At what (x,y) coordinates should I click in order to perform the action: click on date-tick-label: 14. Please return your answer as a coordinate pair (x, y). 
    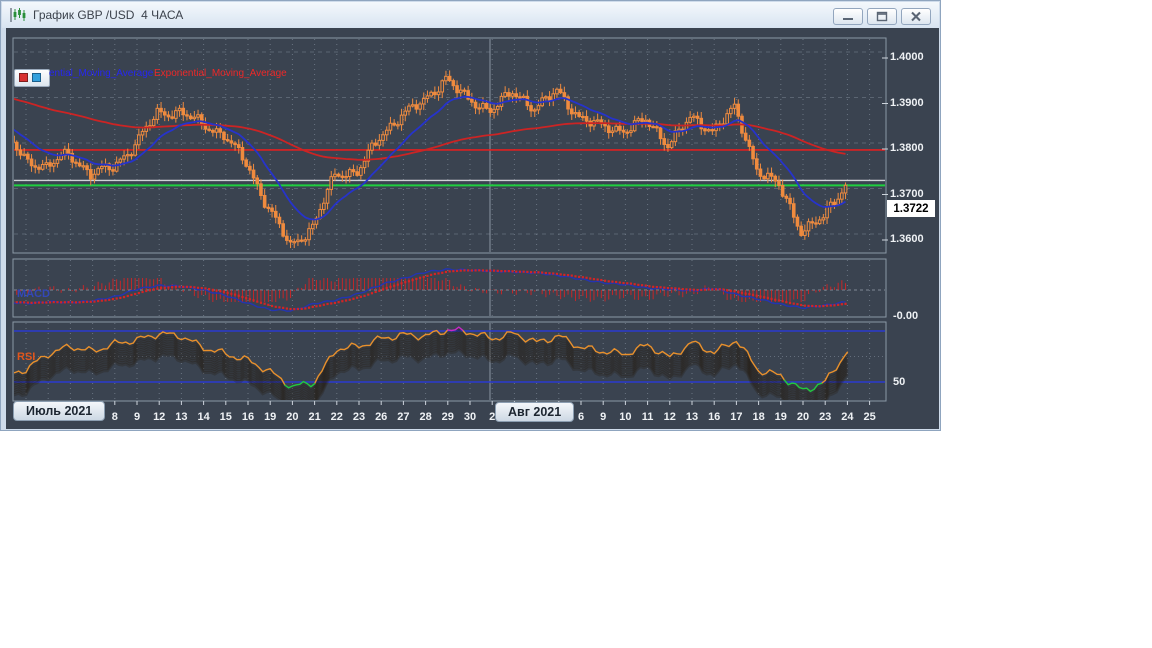
    Looking at the image, I should click on (203, 417).